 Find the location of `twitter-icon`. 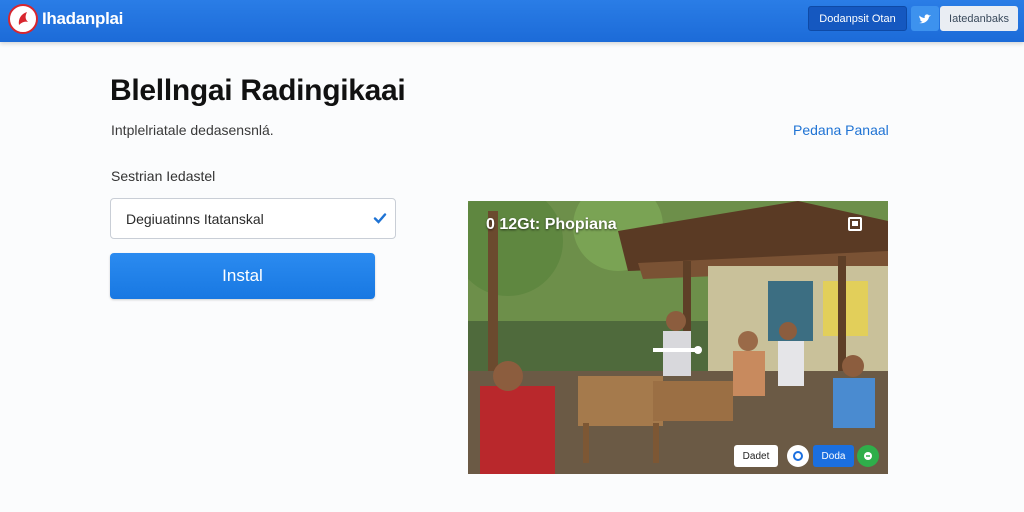

twitter-icon is located at coordinates (925, 18).